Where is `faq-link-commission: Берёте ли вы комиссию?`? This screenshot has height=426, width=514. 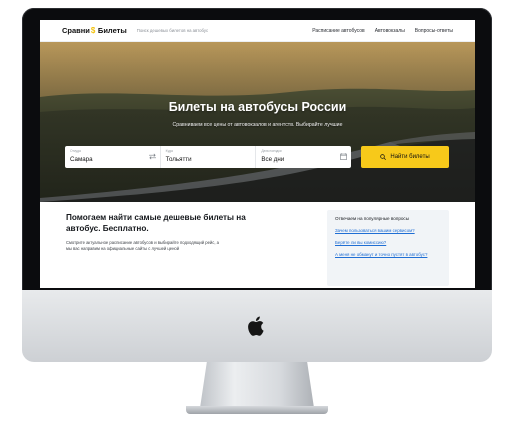 faq-link-commission: Берёте ли вы комиссию? is located at coordinates (388, 242).